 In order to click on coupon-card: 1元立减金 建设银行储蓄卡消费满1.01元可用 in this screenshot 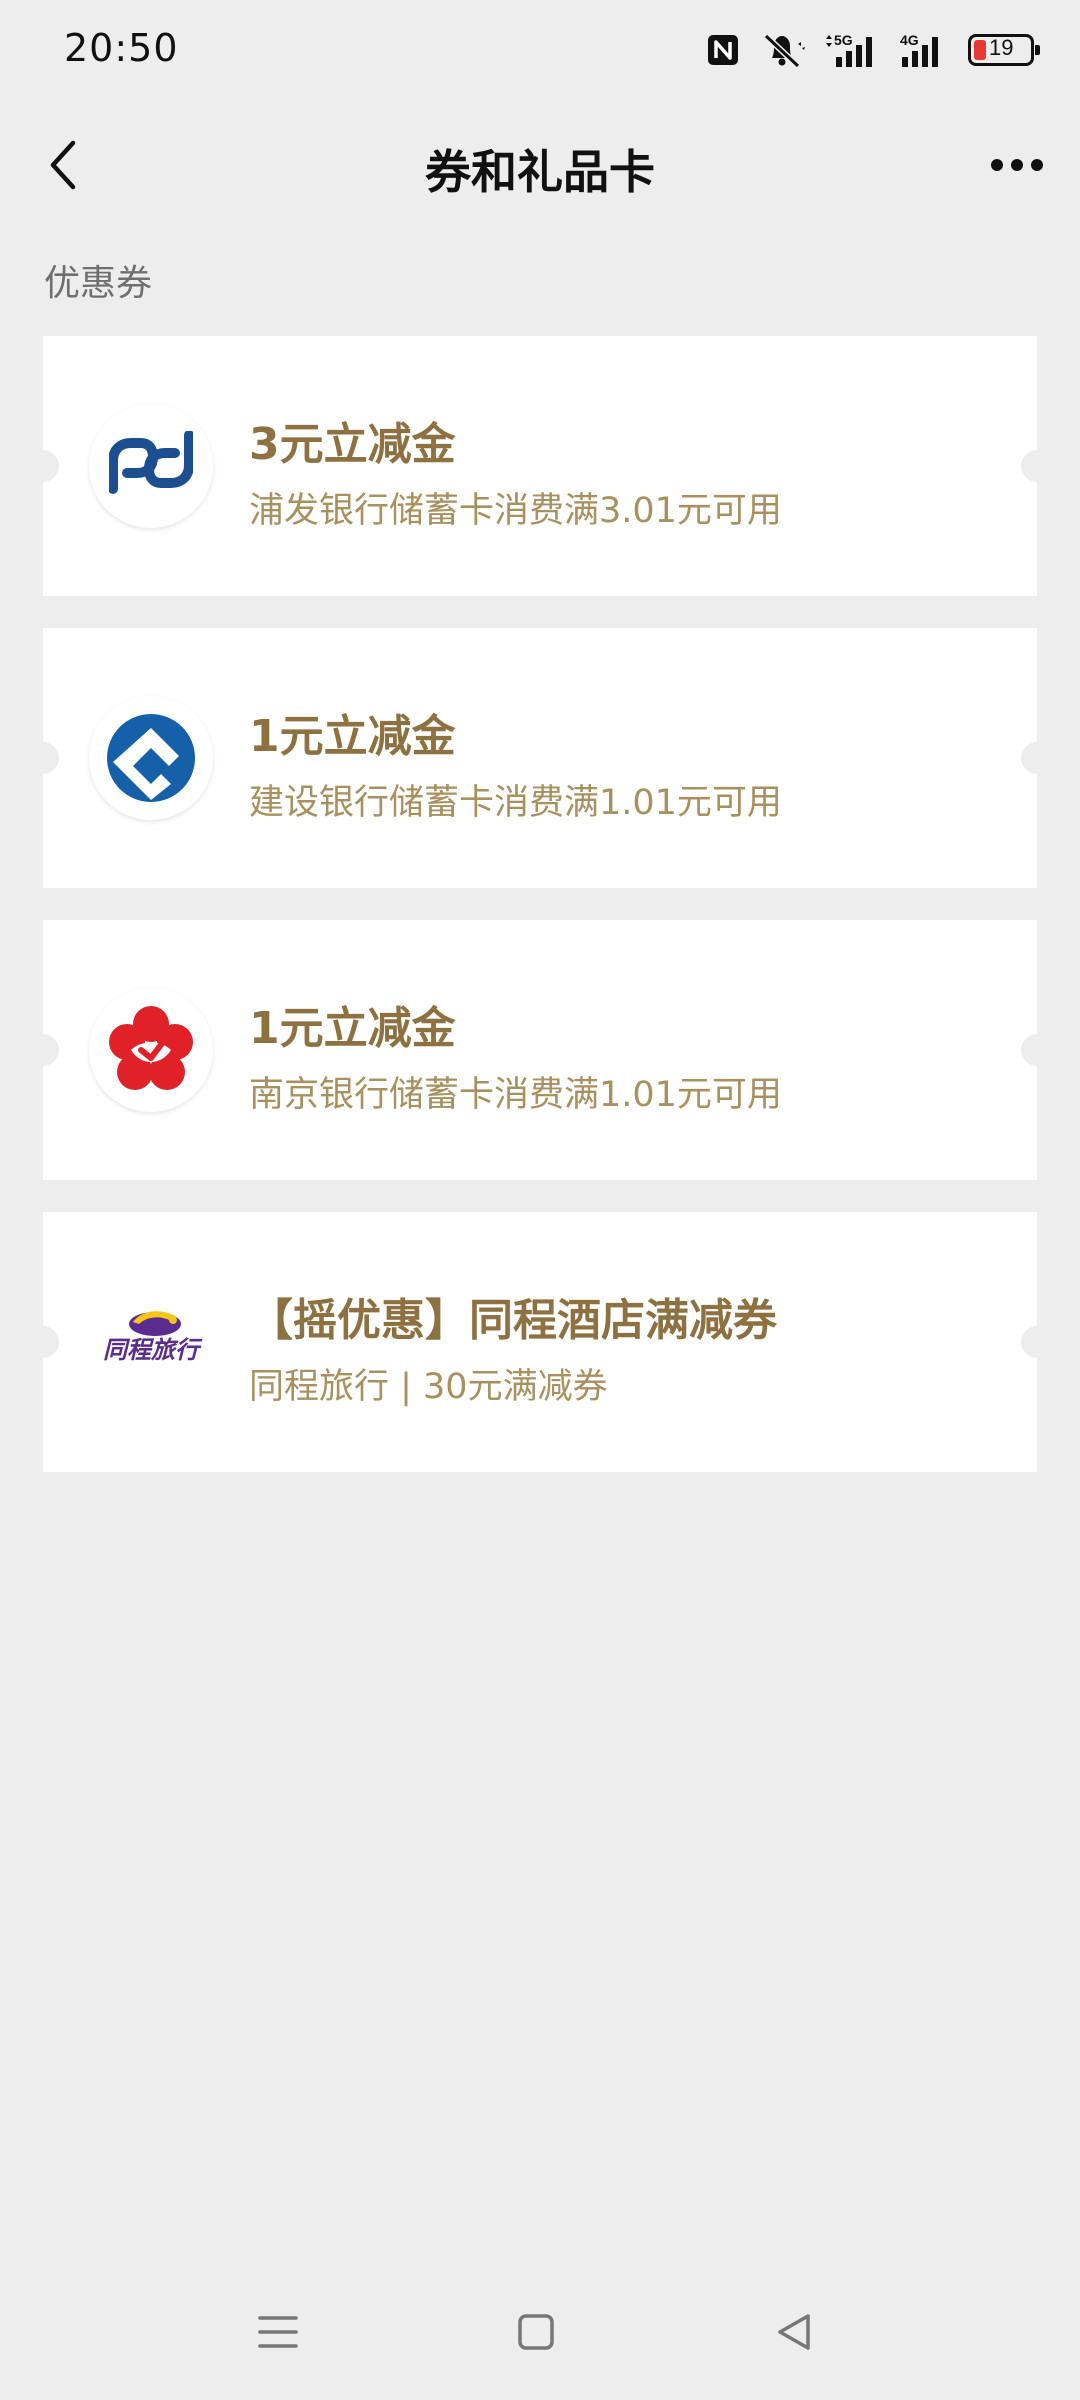, I will do `click(540, 758)`.